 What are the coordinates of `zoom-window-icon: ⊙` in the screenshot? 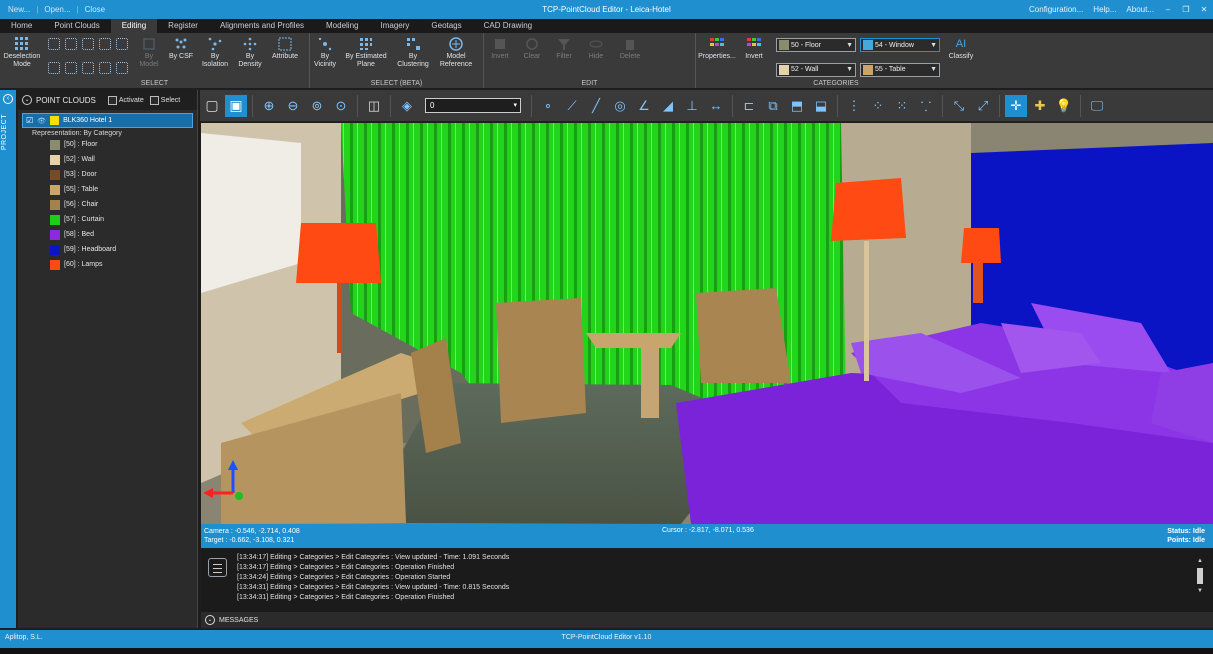 It's located at (341, 106).